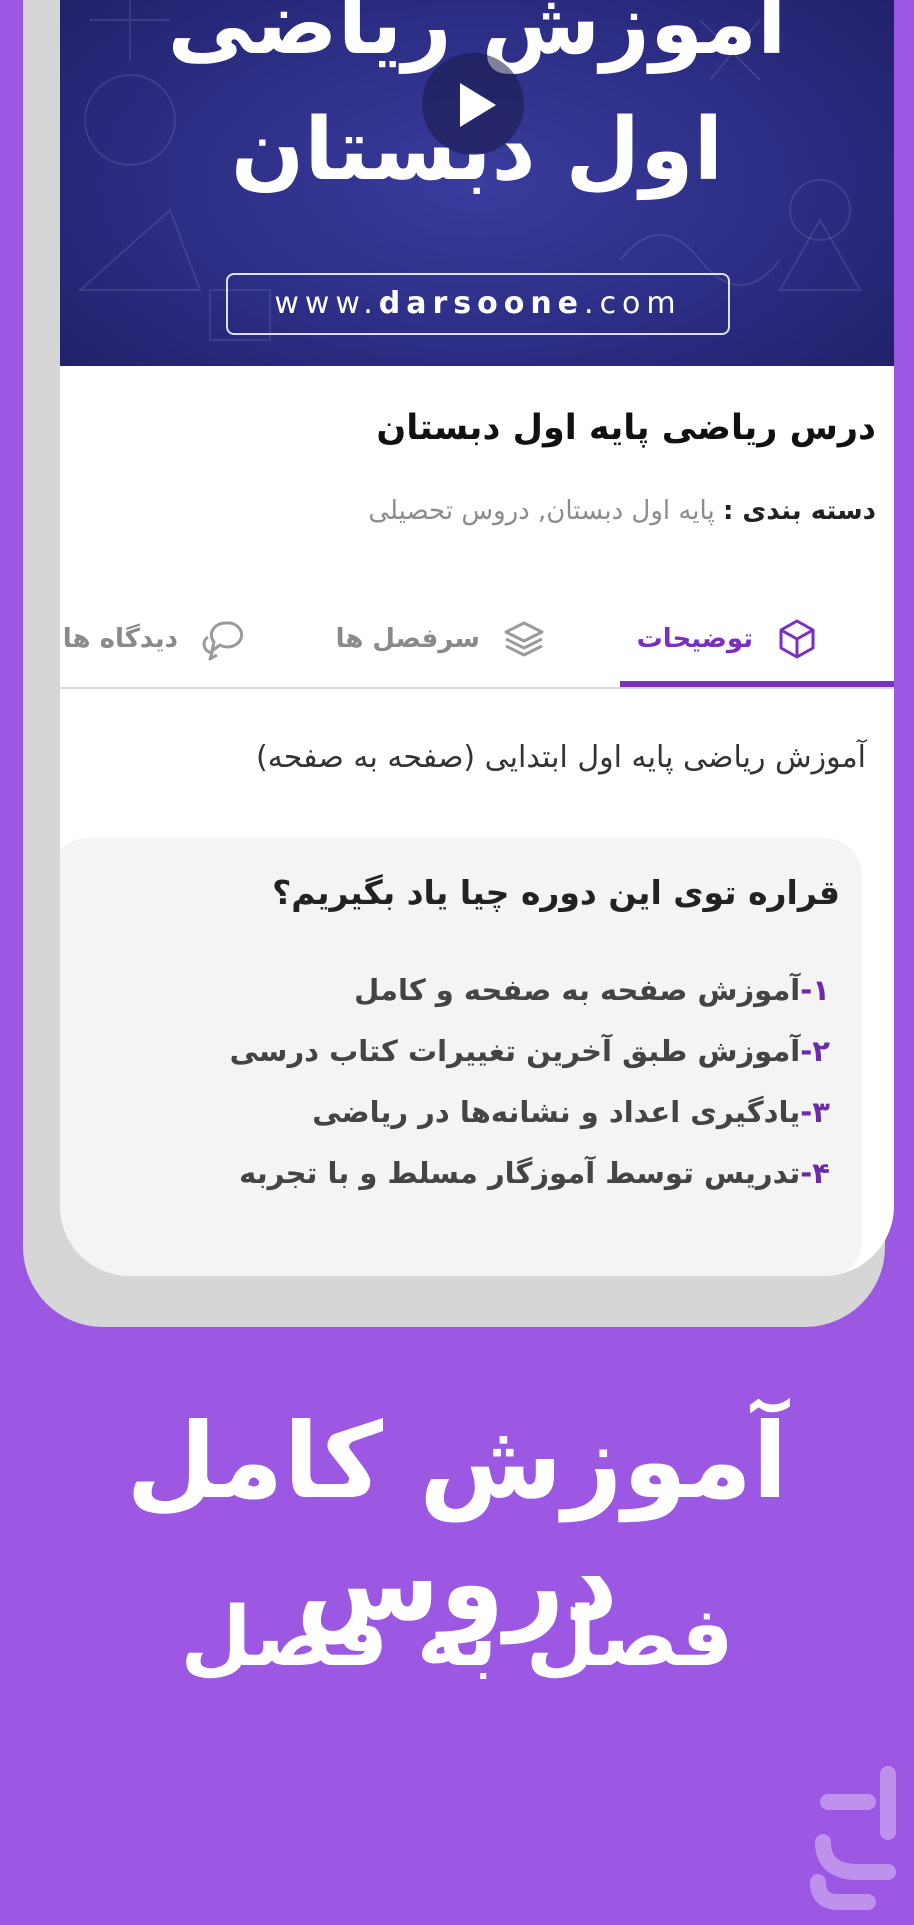 The width and height of the screenshot is (914, 1925). I want to click on website-url-box: www.darsoone.com, so click(478, 304).